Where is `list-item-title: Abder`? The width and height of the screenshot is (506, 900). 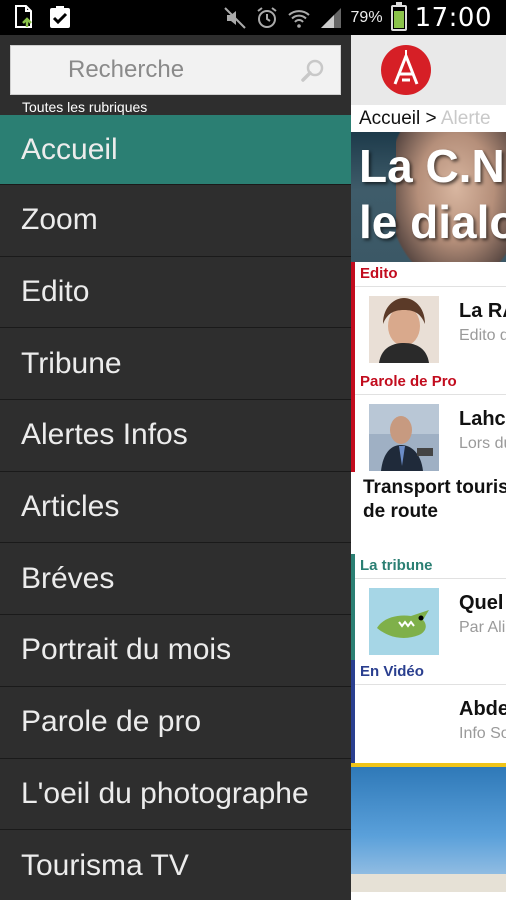
list-item-title: Abder is located at coordinates (482, 709).